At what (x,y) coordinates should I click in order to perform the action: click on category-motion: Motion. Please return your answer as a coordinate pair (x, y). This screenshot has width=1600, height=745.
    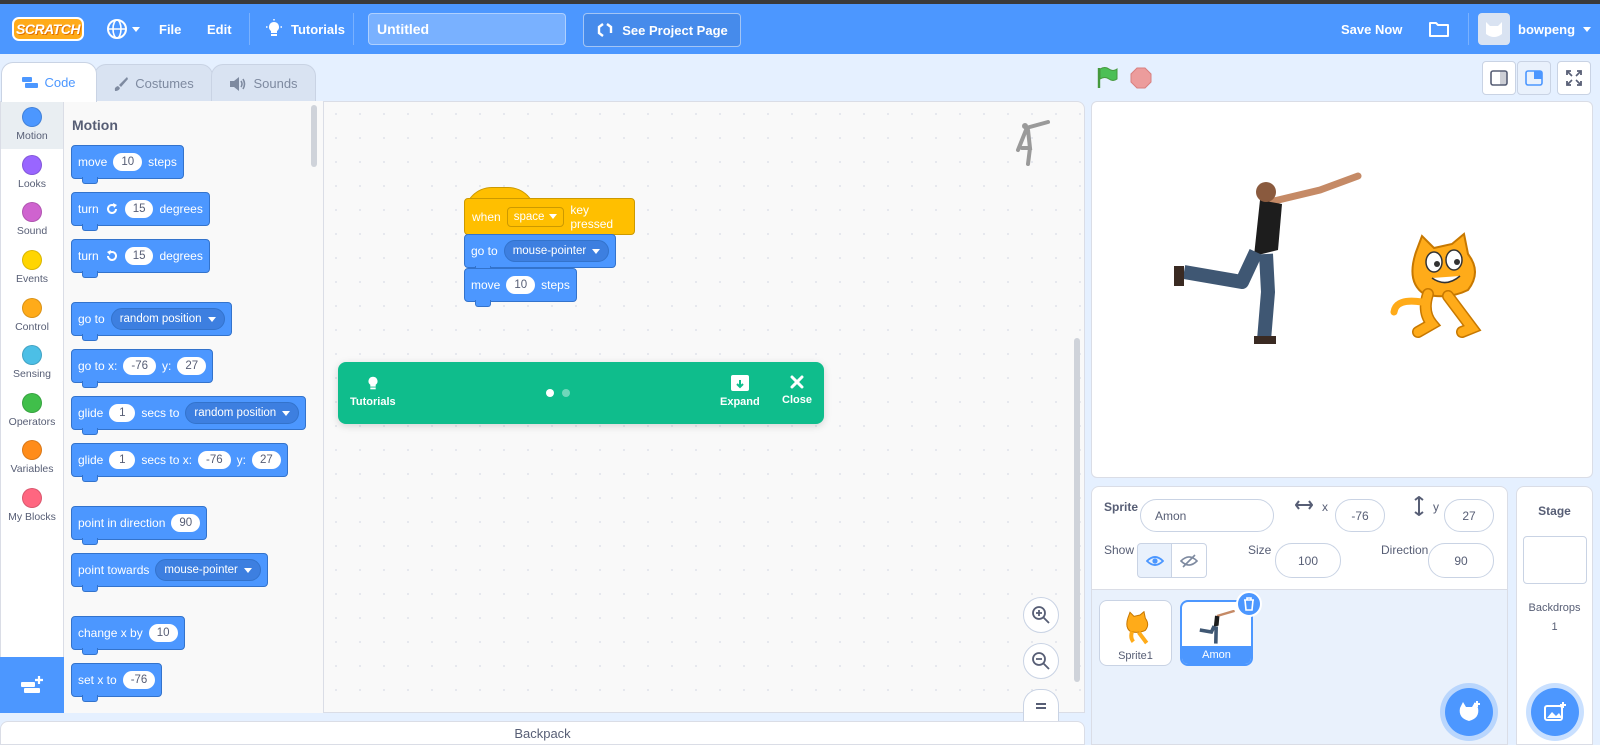
    Looking at the image, I should click on (32, 125).